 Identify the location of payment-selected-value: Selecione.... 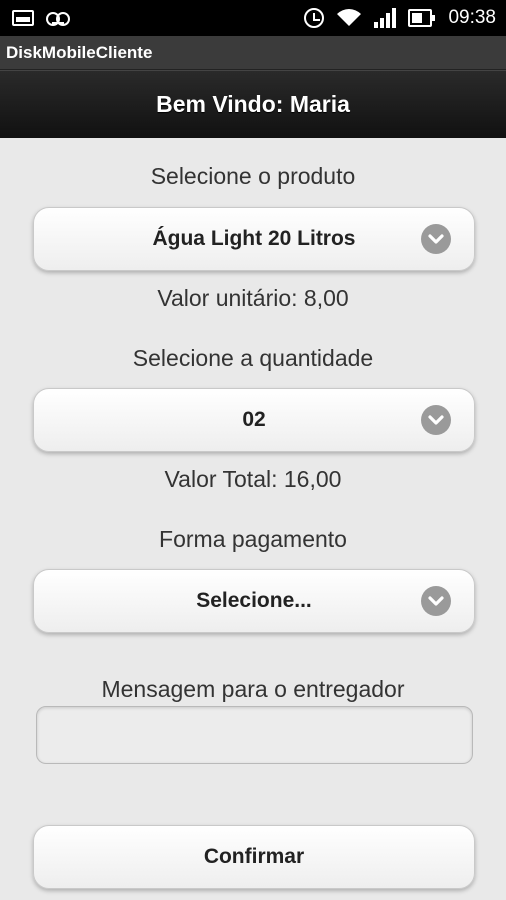
(254, 600).